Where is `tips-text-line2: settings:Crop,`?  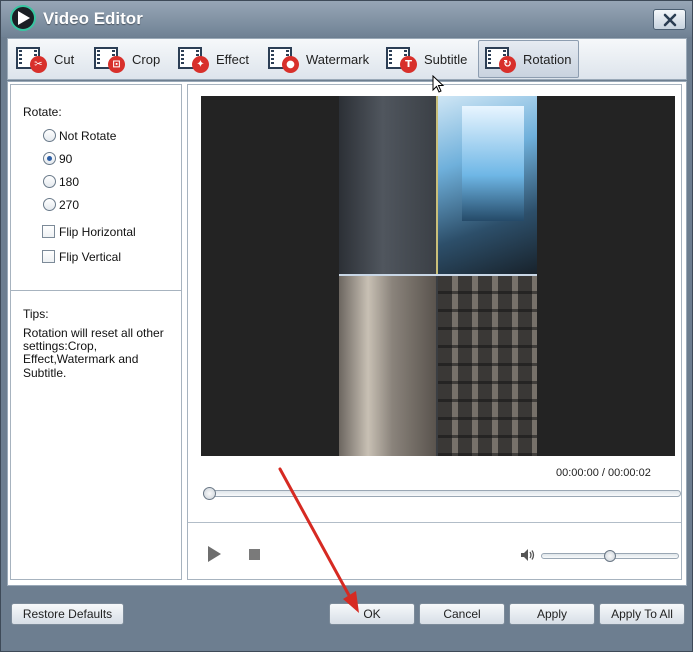
tips-text-line2: settings:Crop, is located at coordinates (60, 346).